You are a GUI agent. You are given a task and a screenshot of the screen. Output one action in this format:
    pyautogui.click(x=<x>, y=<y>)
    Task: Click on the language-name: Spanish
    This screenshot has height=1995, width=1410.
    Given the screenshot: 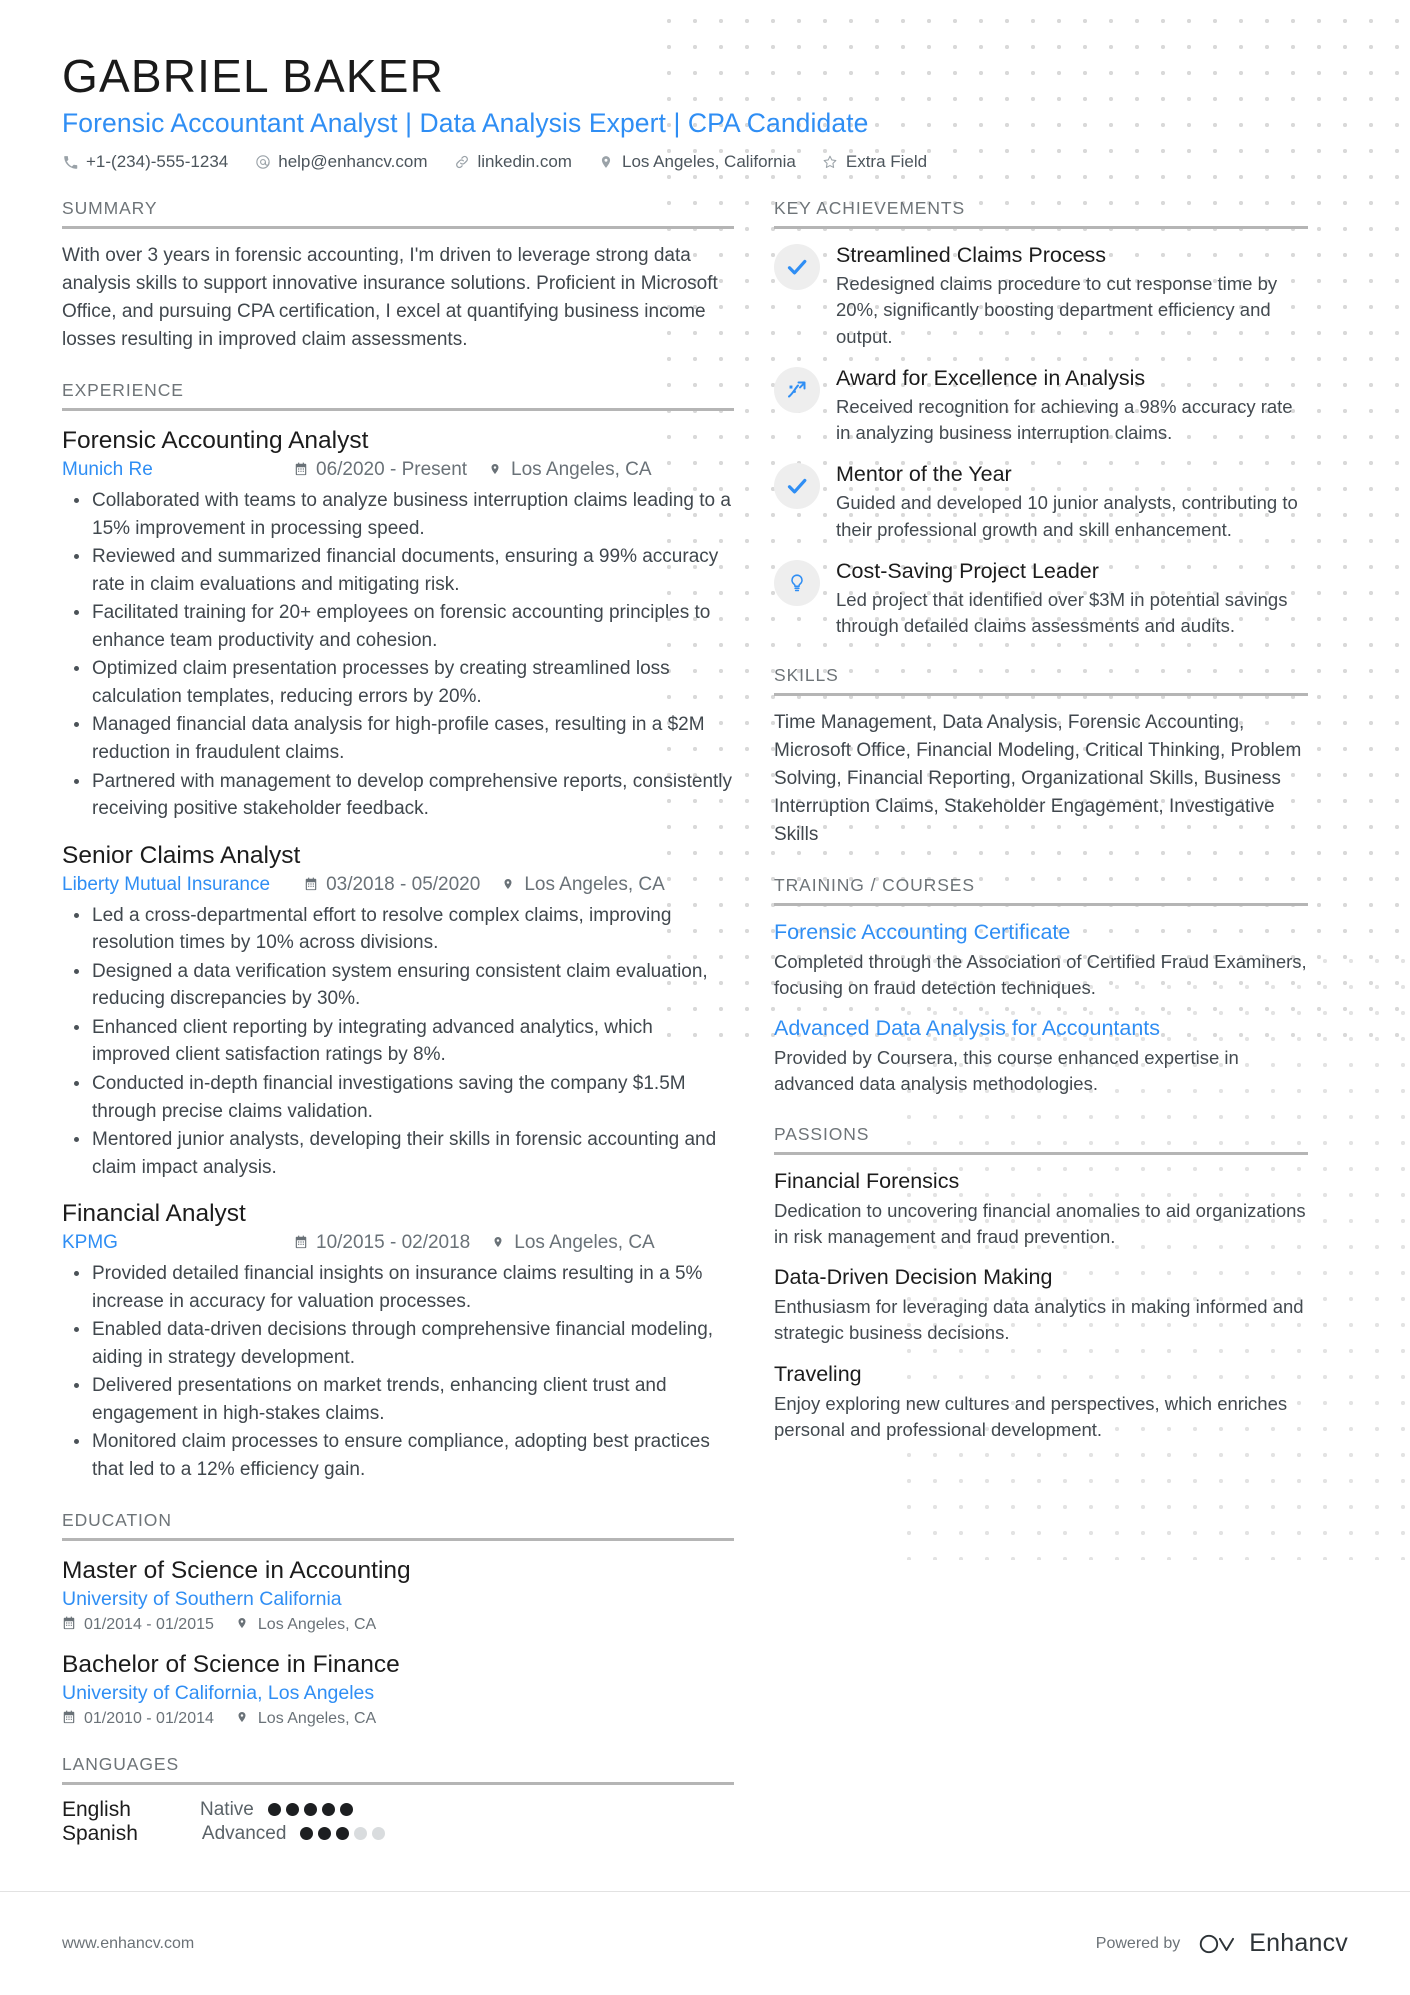 What is the action you would take?
    pyautogui.click(x=100, y=1833)
    